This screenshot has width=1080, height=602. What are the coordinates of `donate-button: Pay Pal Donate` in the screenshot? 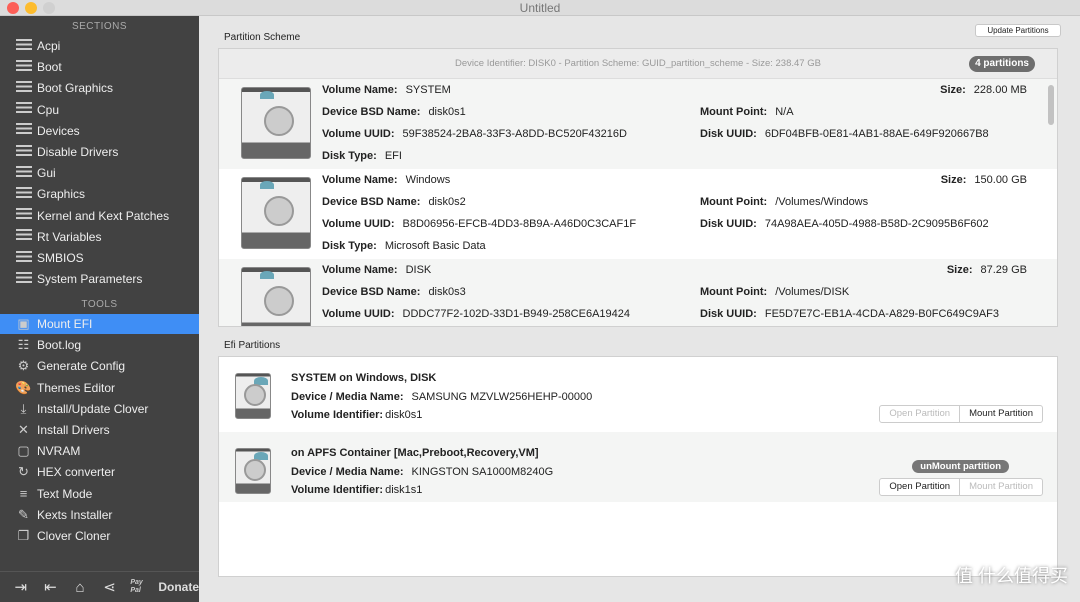 It's located at (164, 587).